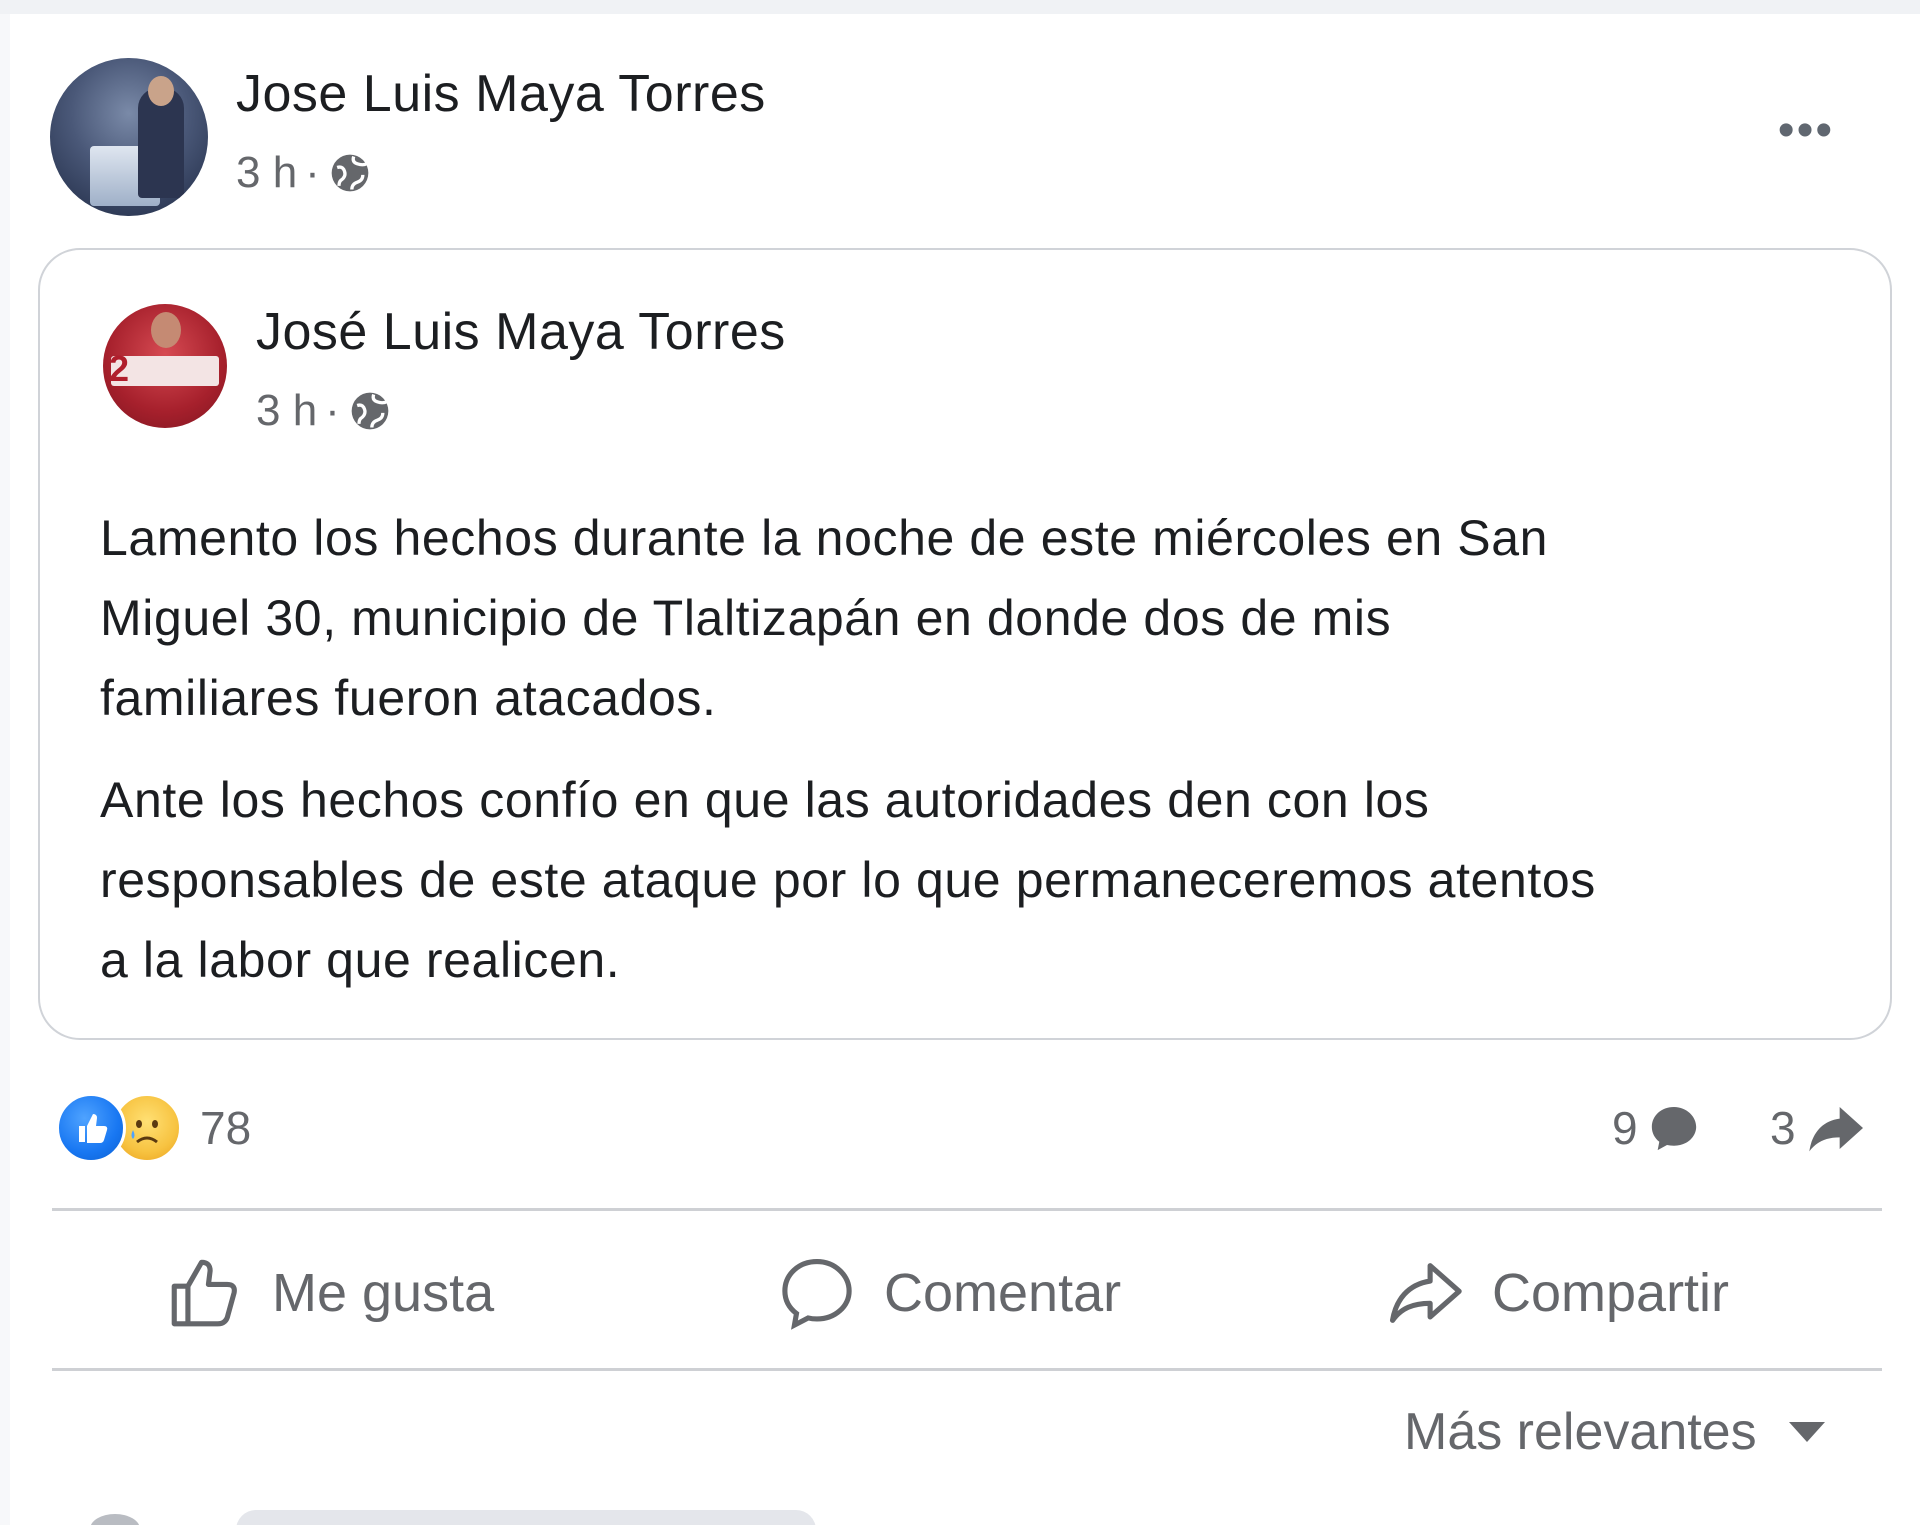  Describe the element at coordinates (166, 330) in the screenshot. I see `shared-avatar-face` at that location.